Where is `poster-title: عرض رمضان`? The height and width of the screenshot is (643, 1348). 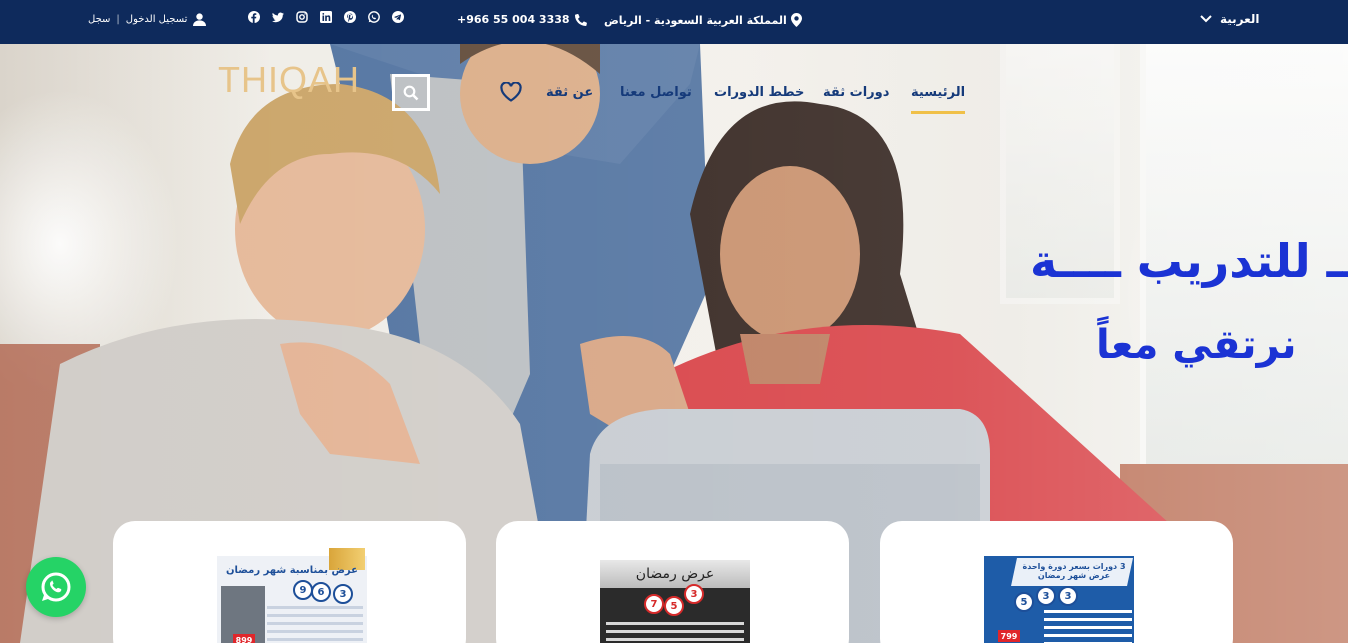 poster-title: عرض رمضان is located at coordinates (675, 574).